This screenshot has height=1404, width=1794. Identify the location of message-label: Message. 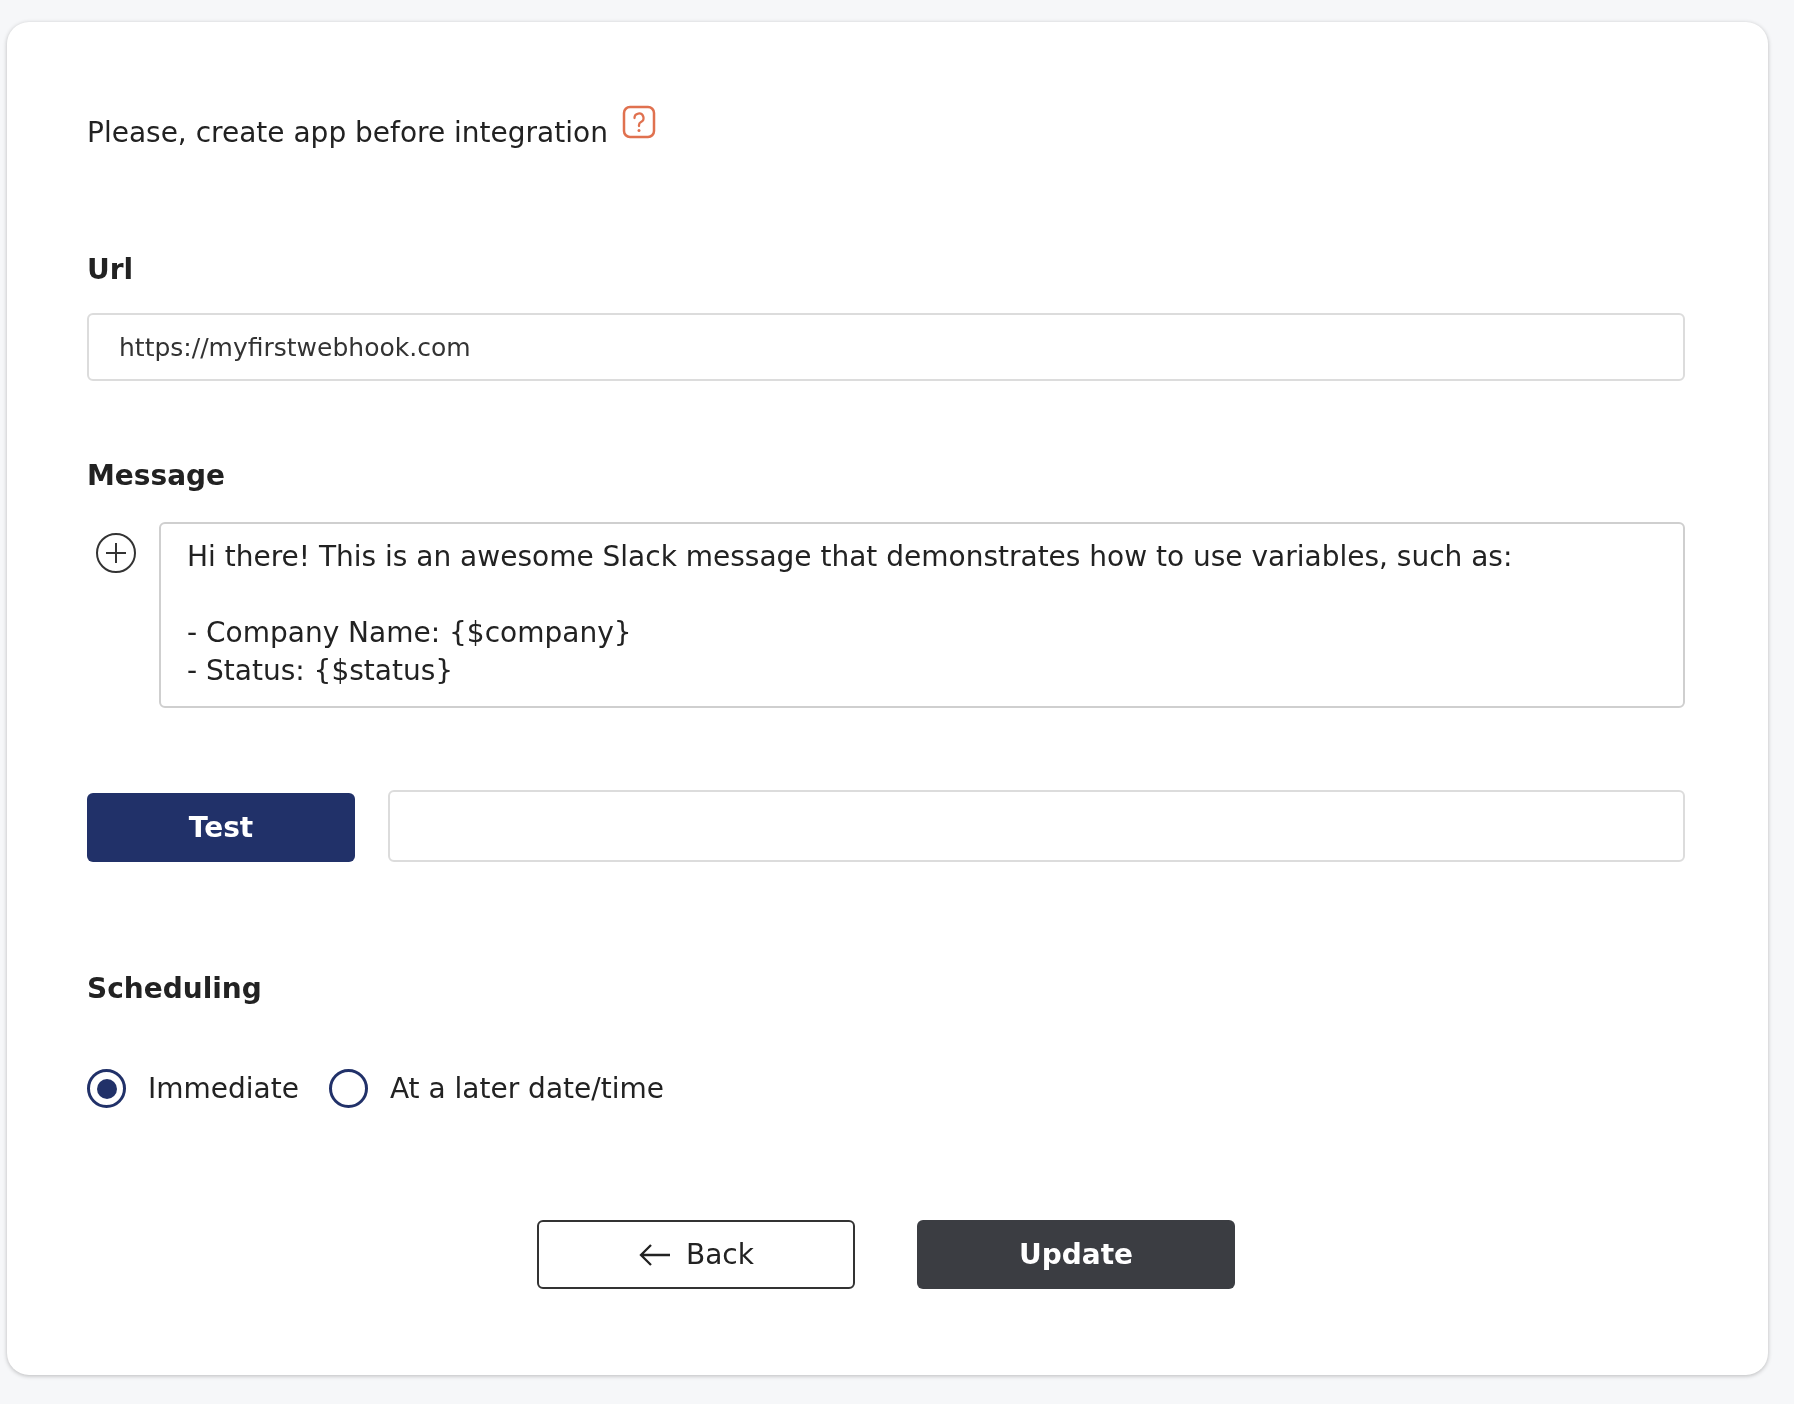
(157, 475).